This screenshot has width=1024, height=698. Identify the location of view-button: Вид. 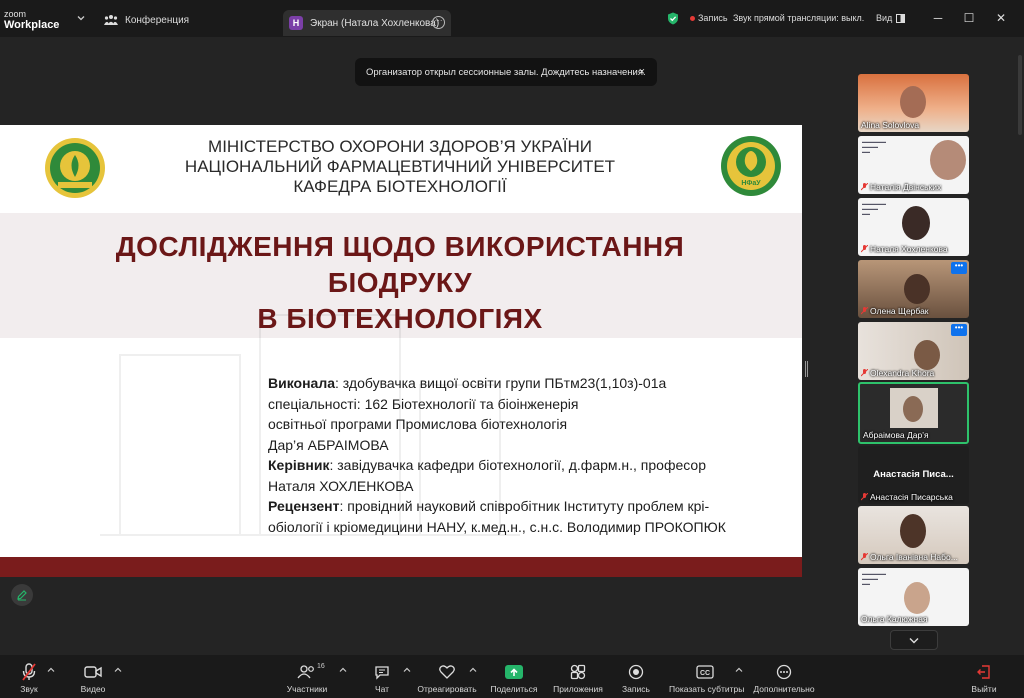
(891, 18).